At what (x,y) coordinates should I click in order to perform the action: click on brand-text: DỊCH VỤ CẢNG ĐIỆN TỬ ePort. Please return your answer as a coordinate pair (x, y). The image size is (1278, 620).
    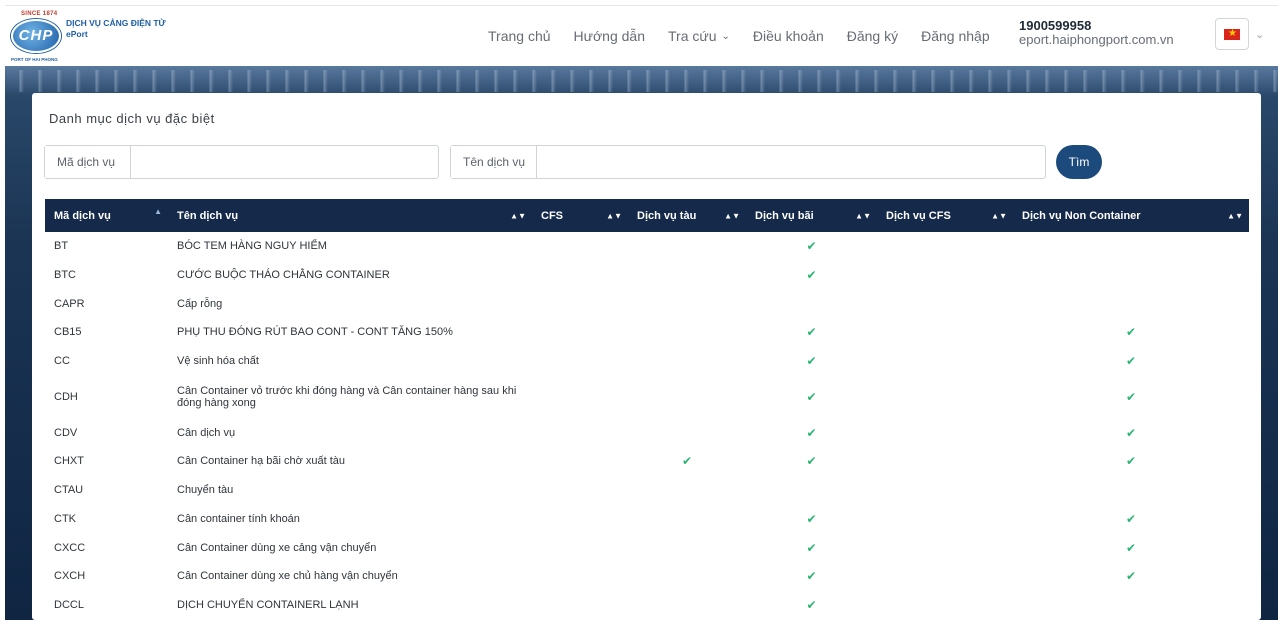
    Looking at the image, I should click on (116, 29).